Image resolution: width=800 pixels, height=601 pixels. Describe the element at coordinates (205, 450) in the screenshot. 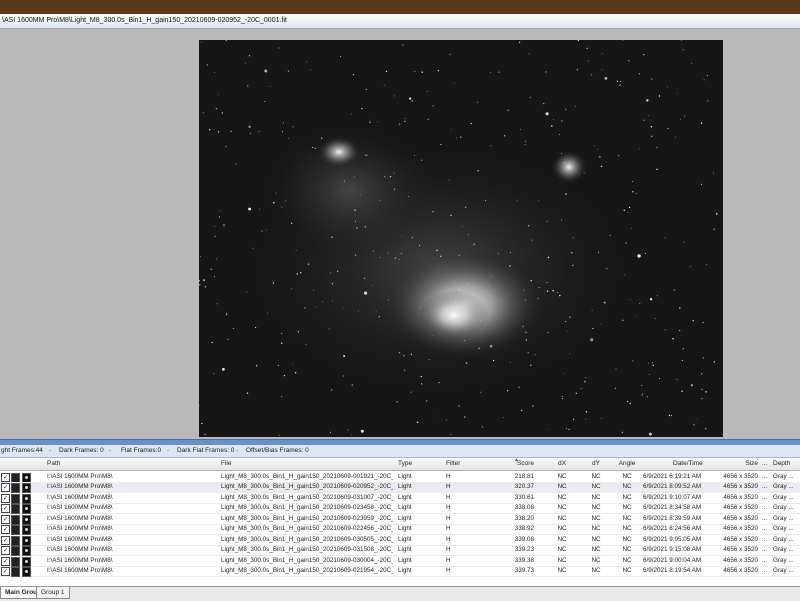

I see `dark-flat-frames-count: Dark Flat Frames: 0` at that location.